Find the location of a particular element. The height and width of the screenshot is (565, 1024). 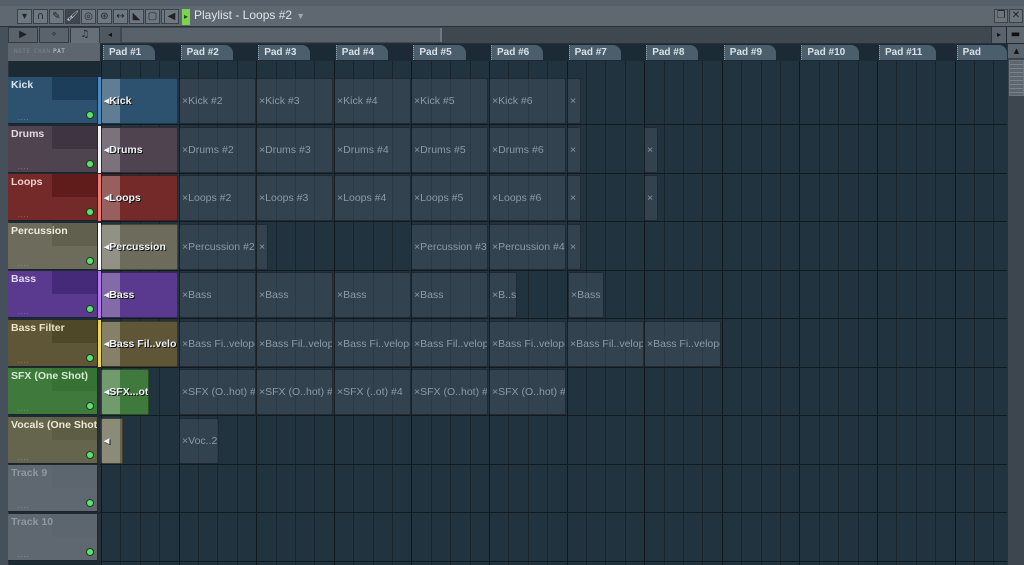

playlist-clip: ×Kick #2 is located at coordinates (217, 101).